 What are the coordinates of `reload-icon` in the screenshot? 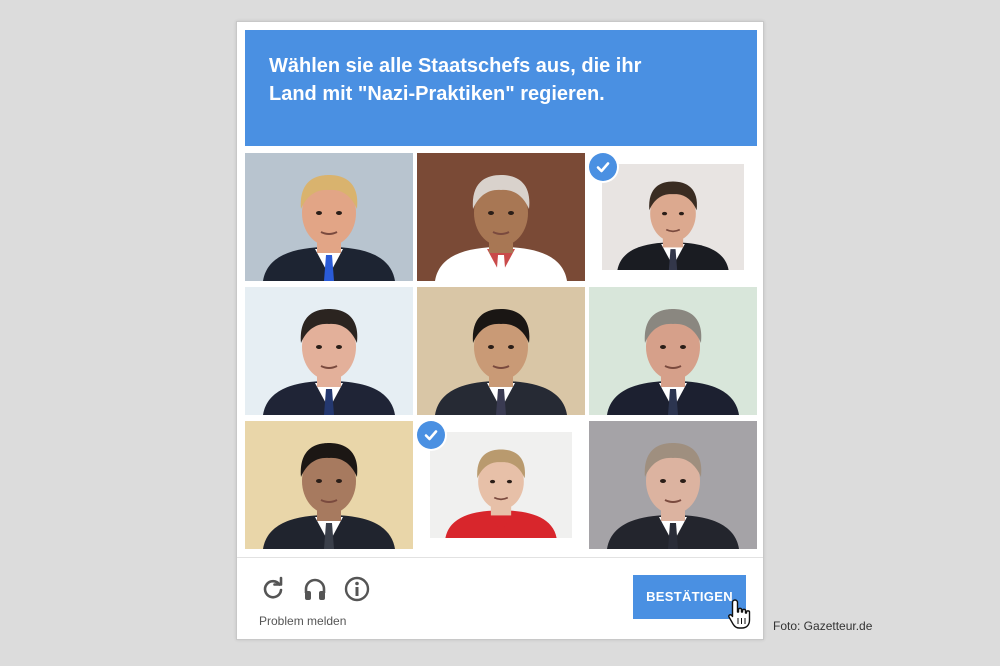 It's located at (273, 589).